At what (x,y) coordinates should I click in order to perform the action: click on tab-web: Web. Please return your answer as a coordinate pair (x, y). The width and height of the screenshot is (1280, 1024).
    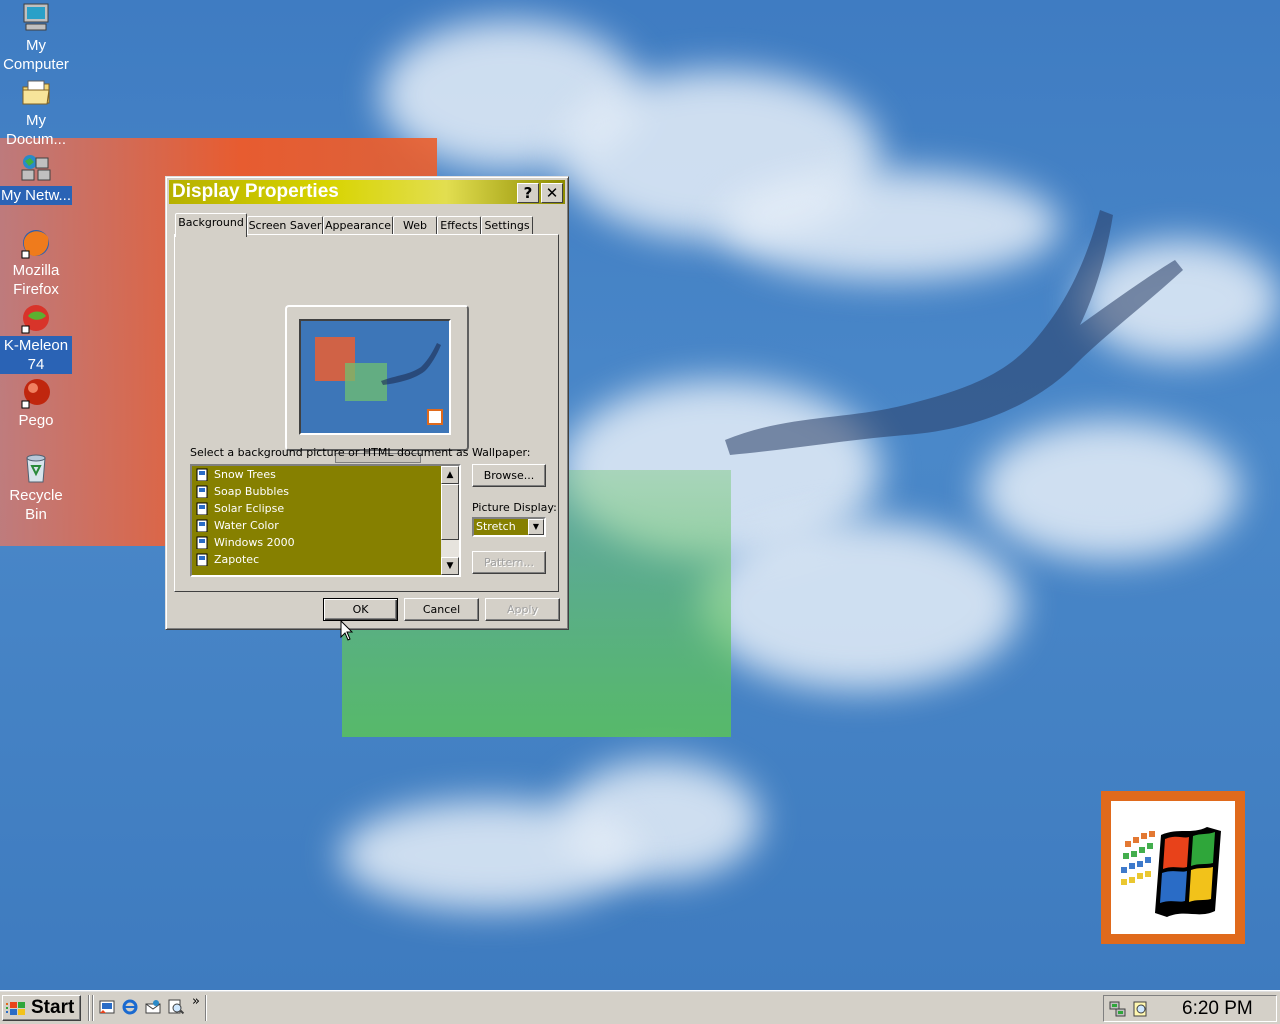
    Looking at the image, I should click on (415, 225).